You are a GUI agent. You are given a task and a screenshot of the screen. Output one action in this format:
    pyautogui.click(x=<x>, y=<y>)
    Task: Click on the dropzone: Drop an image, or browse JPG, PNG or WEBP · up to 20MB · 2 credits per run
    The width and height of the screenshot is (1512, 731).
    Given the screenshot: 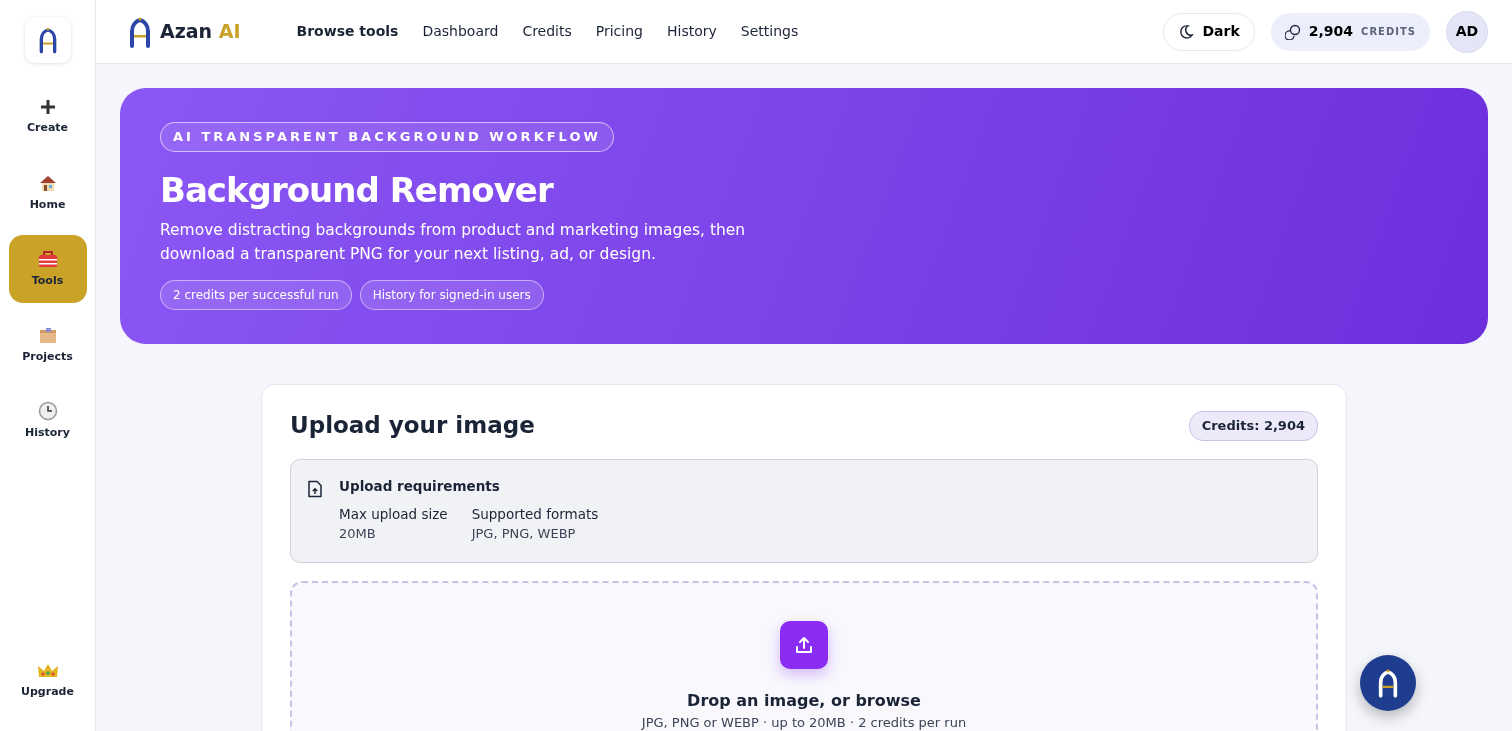 What is the action you would take?
    pyautogui.click(x=804, y=655)
    